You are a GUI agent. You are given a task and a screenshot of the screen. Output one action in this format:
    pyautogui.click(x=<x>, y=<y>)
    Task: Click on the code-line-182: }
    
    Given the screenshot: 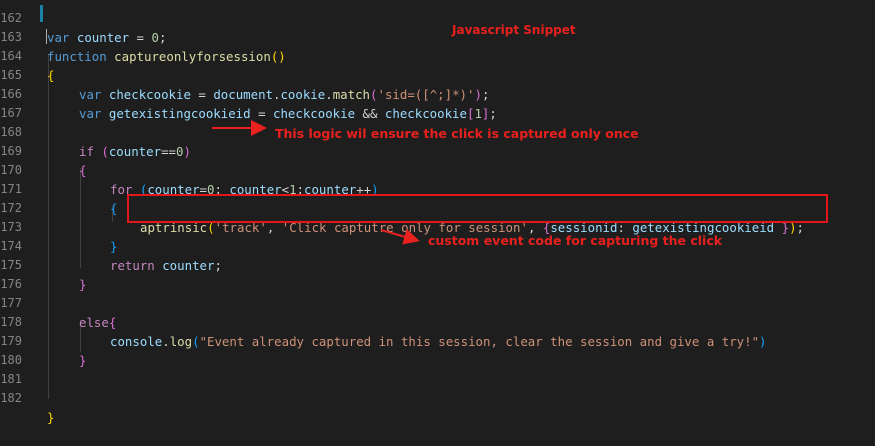 What is the action you would take?
    pyautogui.click(x=437, y=407)
    